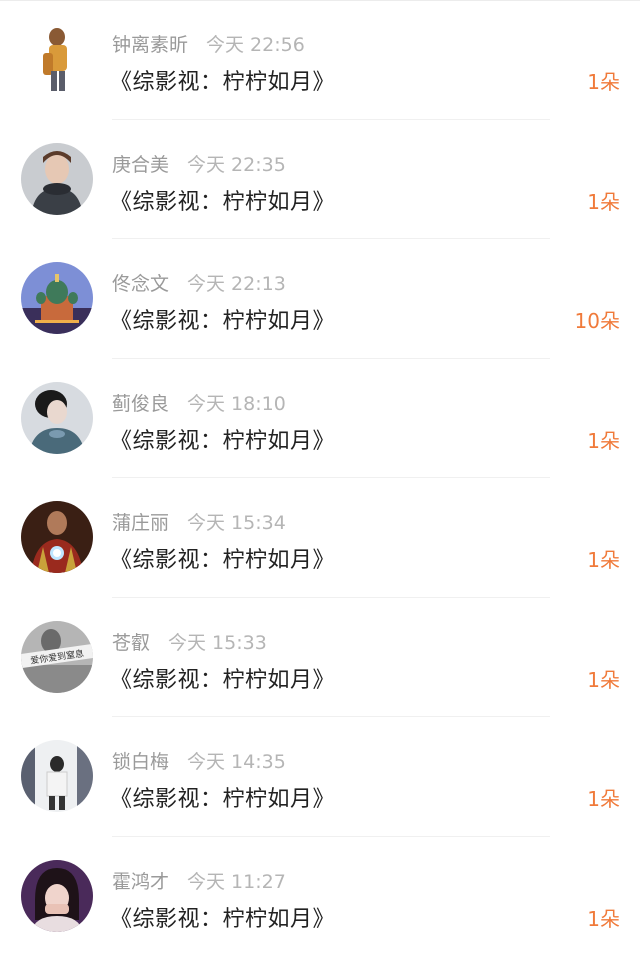 The image size is (640, 956). I want to click on username: 庚合美, so click(140, 165).